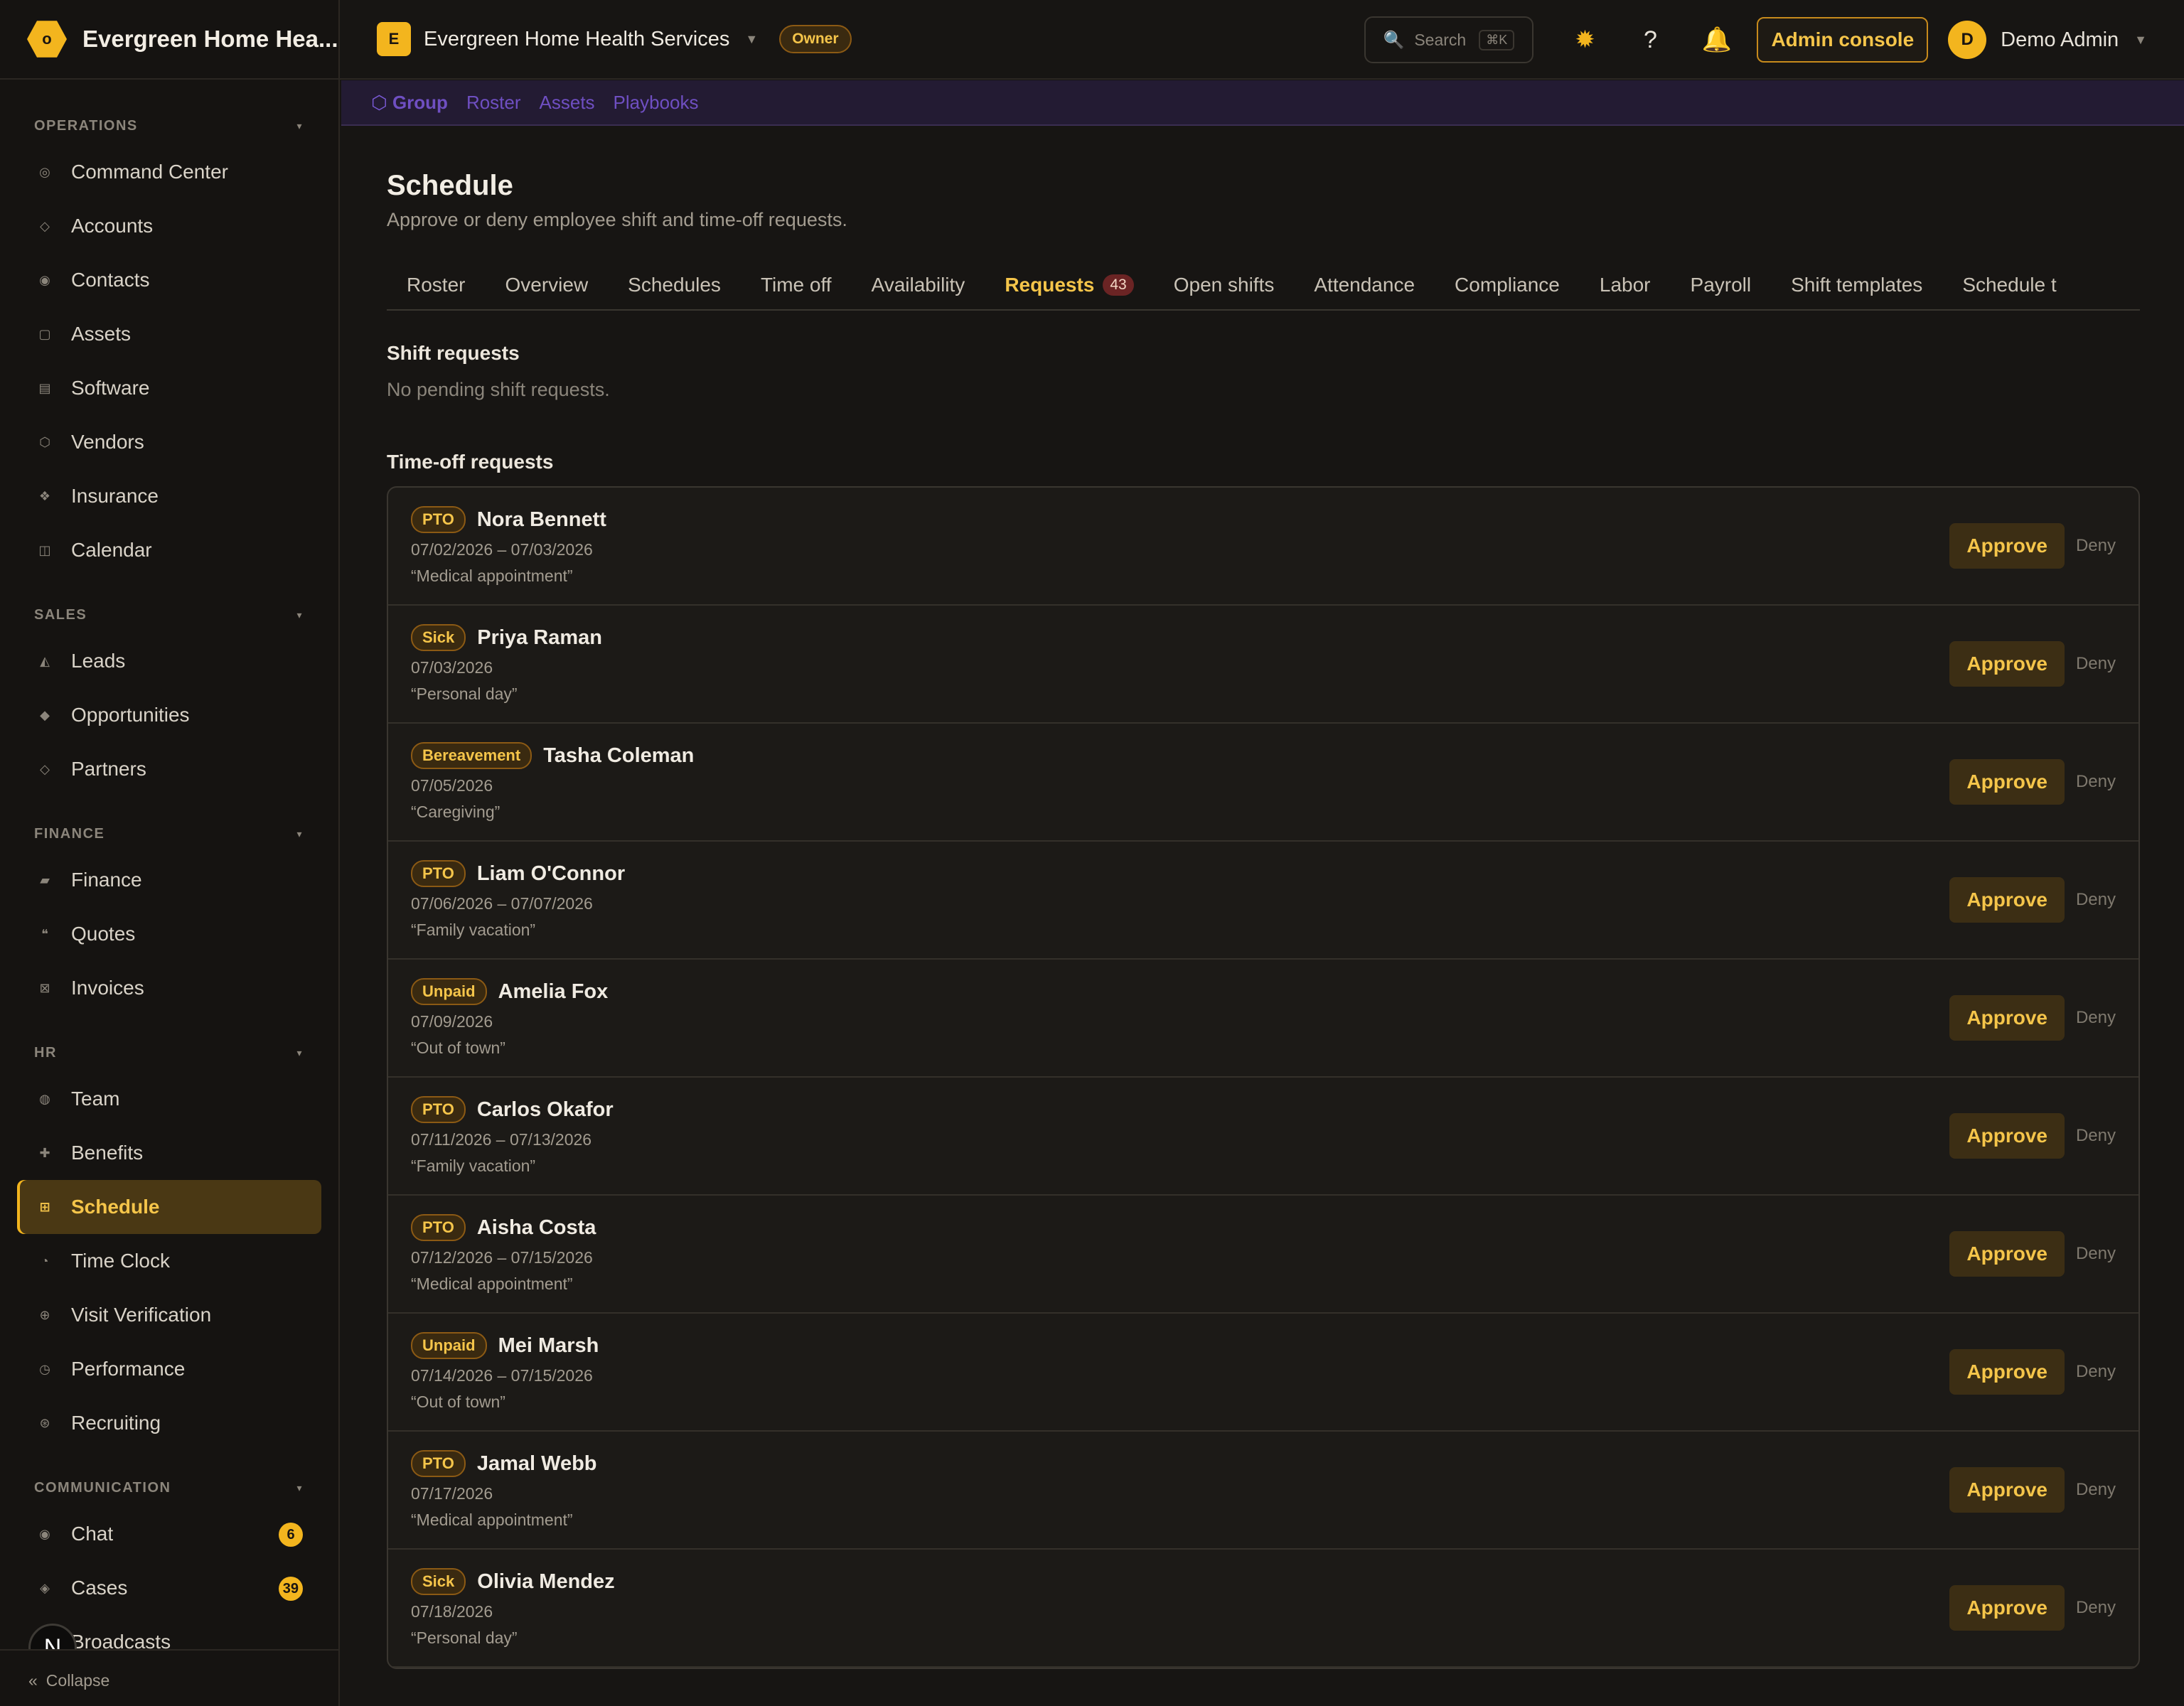  What do you see at coordinates (2060, 40) in the screenshot?
I see `user-menu: Demo Admin` at bounding box center [2060, 40].